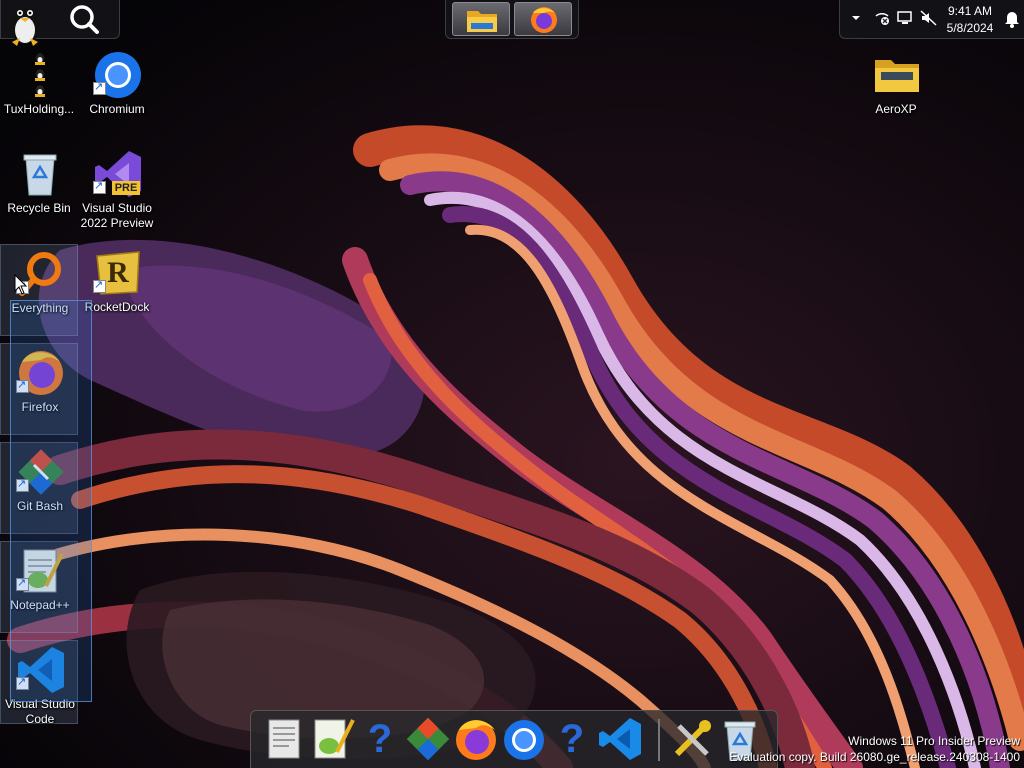 This screenshot has height=768, width=1024. I want to click on desktop-icon-label: AeroXP, so click(896, 109).